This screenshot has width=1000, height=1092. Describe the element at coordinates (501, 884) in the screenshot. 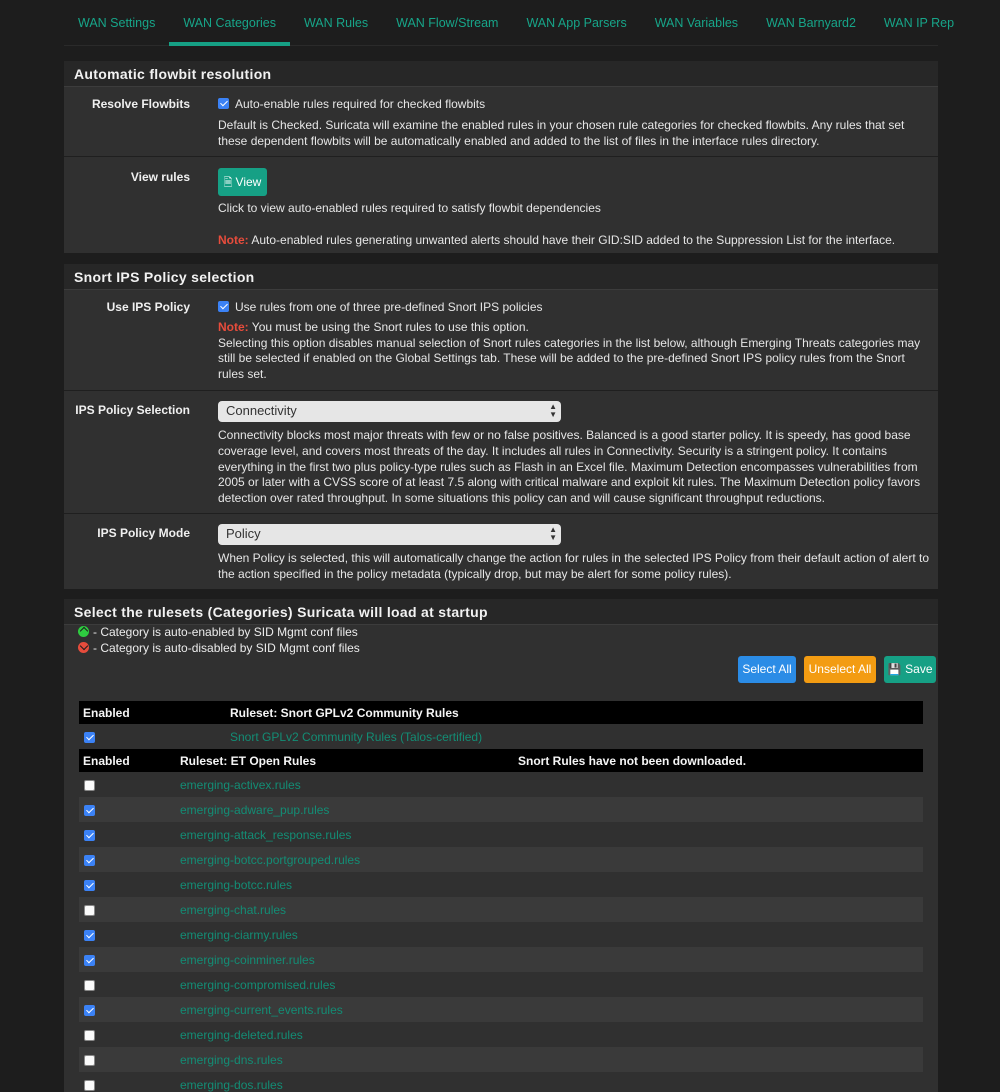

I see `table-row: emerging-botcc.rules` at that location.